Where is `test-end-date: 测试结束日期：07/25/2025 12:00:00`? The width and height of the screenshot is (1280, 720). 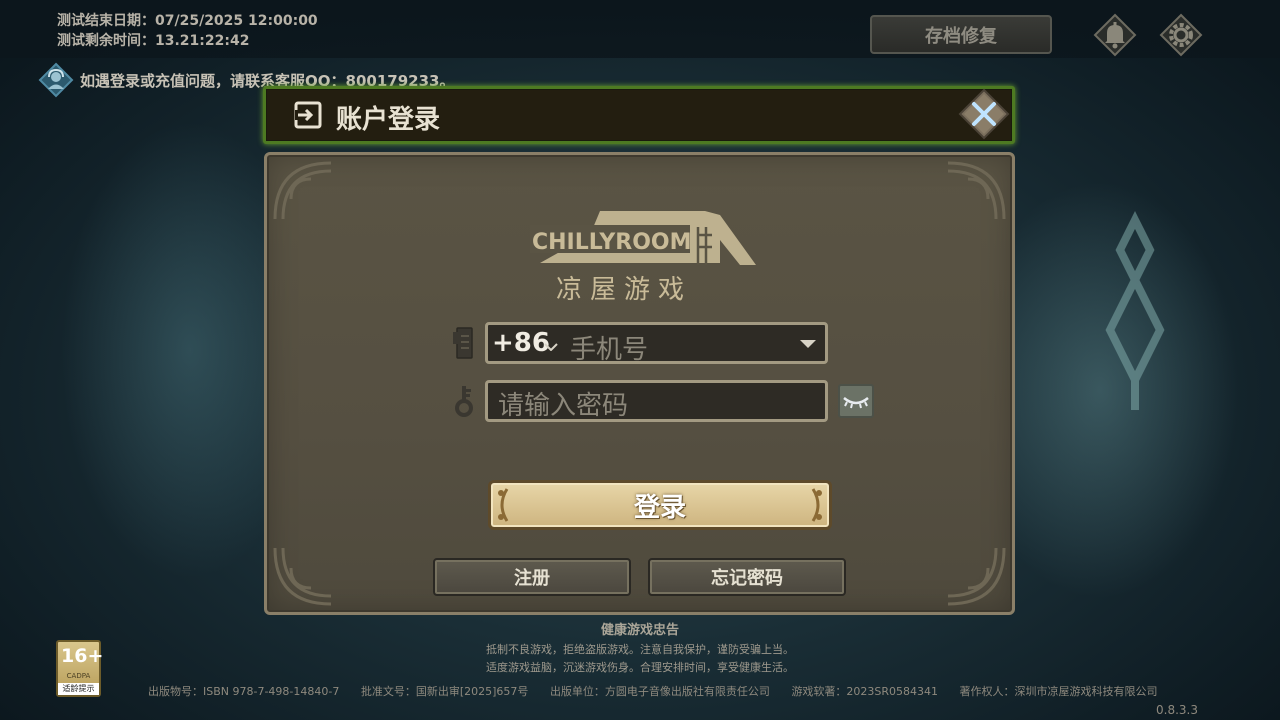
test-end-date: 测试结束日期：07/25/2025 12:00:00 is located at coordinates (187, 21).